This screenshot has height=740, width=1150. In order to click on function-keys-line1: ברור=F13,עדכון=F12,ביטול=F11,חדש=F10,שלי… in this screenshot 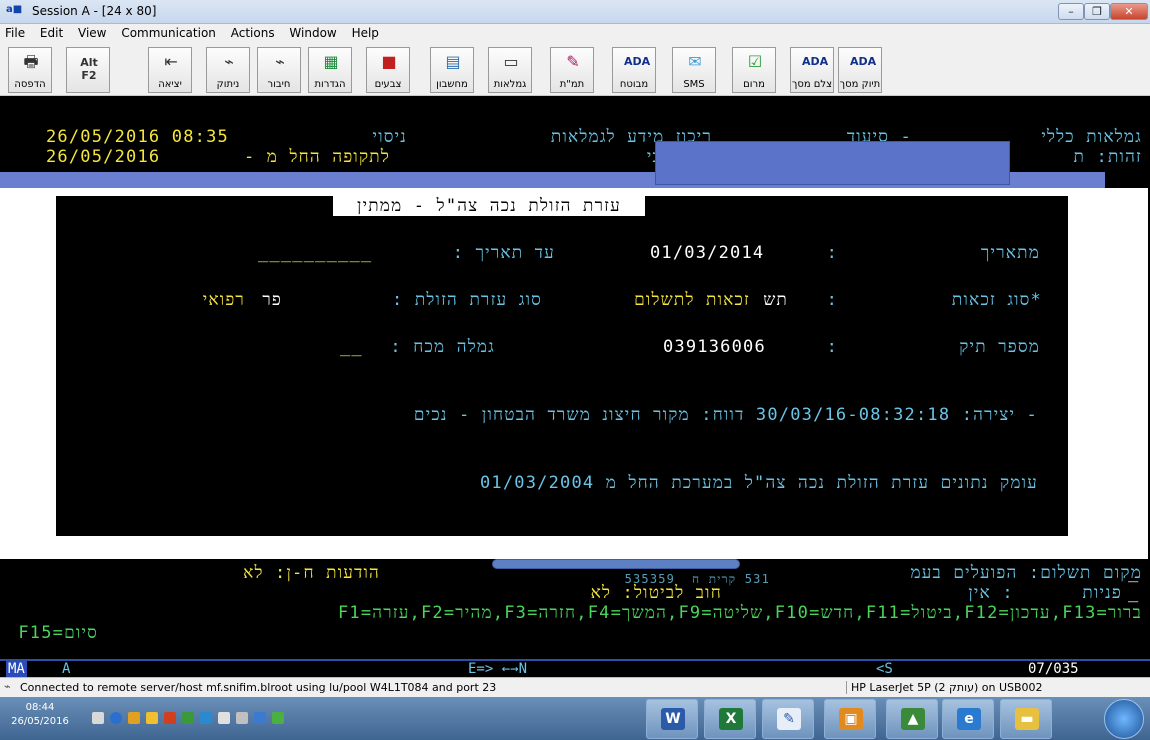, I will do `click(739, 613)`.